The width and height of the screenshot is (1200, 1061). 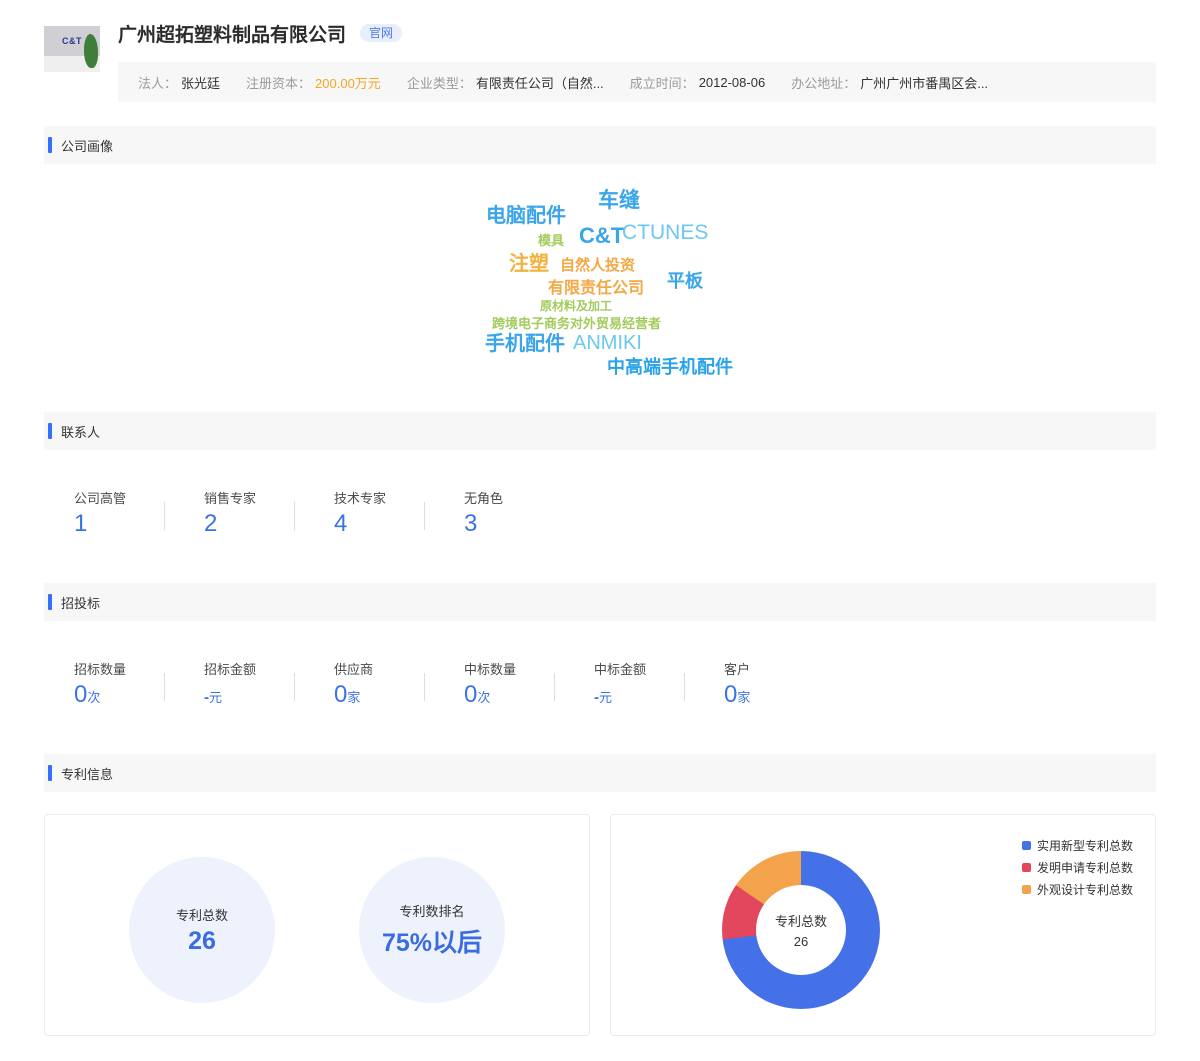 What do you see at coordinates (596, 288) in the screenshot?
I see `cloud-word: 有限责任公司` at bounding box center [596, 288].